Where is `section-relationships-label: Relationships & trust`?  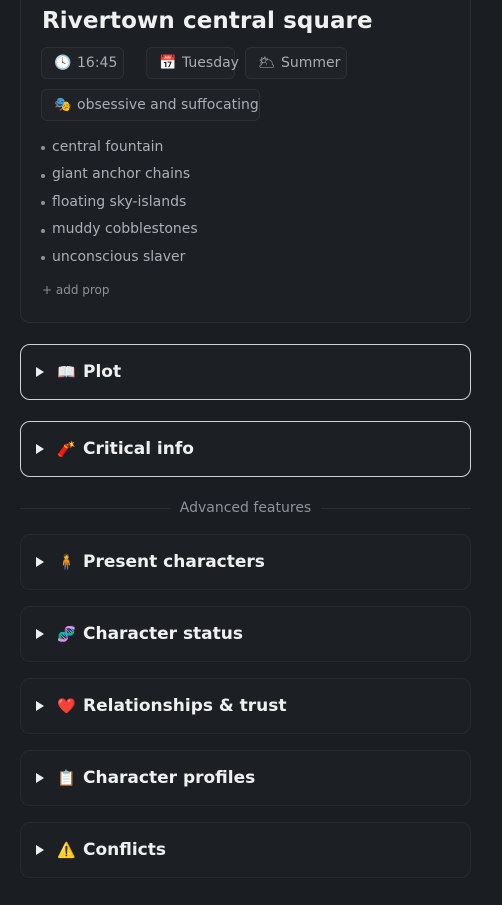 section-relationships-label: Relationships & trust is located at coordinates (185, 706).